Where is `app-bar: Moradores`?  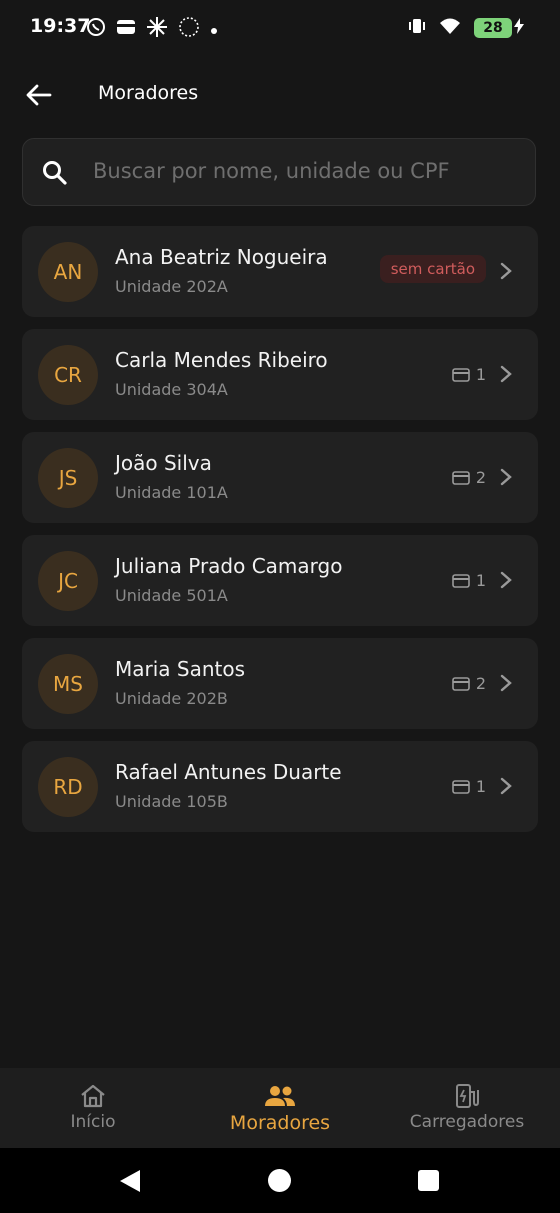
app-bar: Moradores is located at coordinates (280, 96).